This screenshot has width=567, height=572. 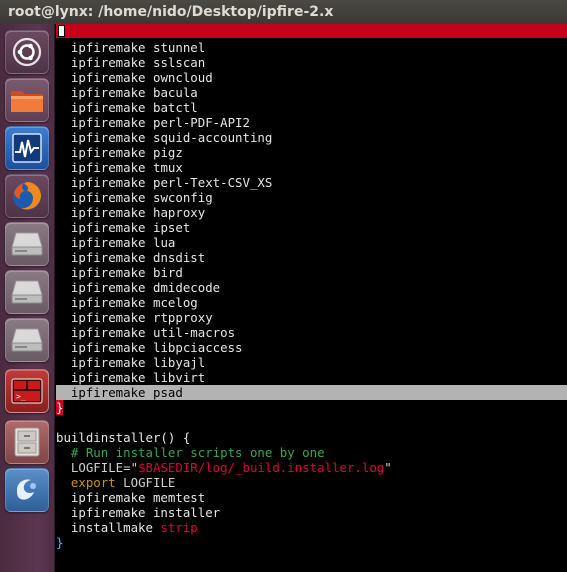 What do you see at coordinates (311, 377) in the screenshot?
I see `terminal-line: ipfiremake libvirt` at bounding box center [311, 377].